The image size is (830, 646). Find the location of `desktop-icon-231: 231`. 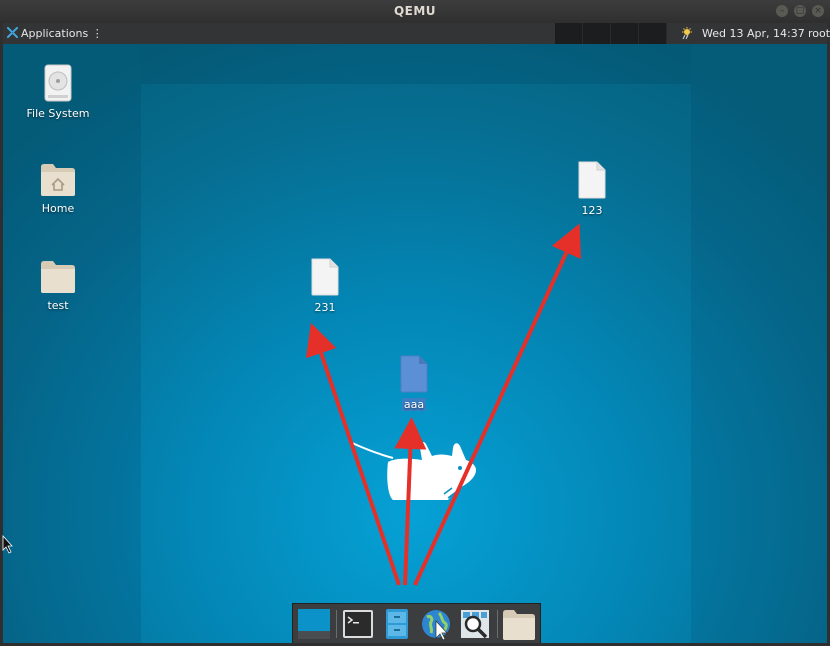

desktop-icon-231: 231 is located at coordinates (325, 286).